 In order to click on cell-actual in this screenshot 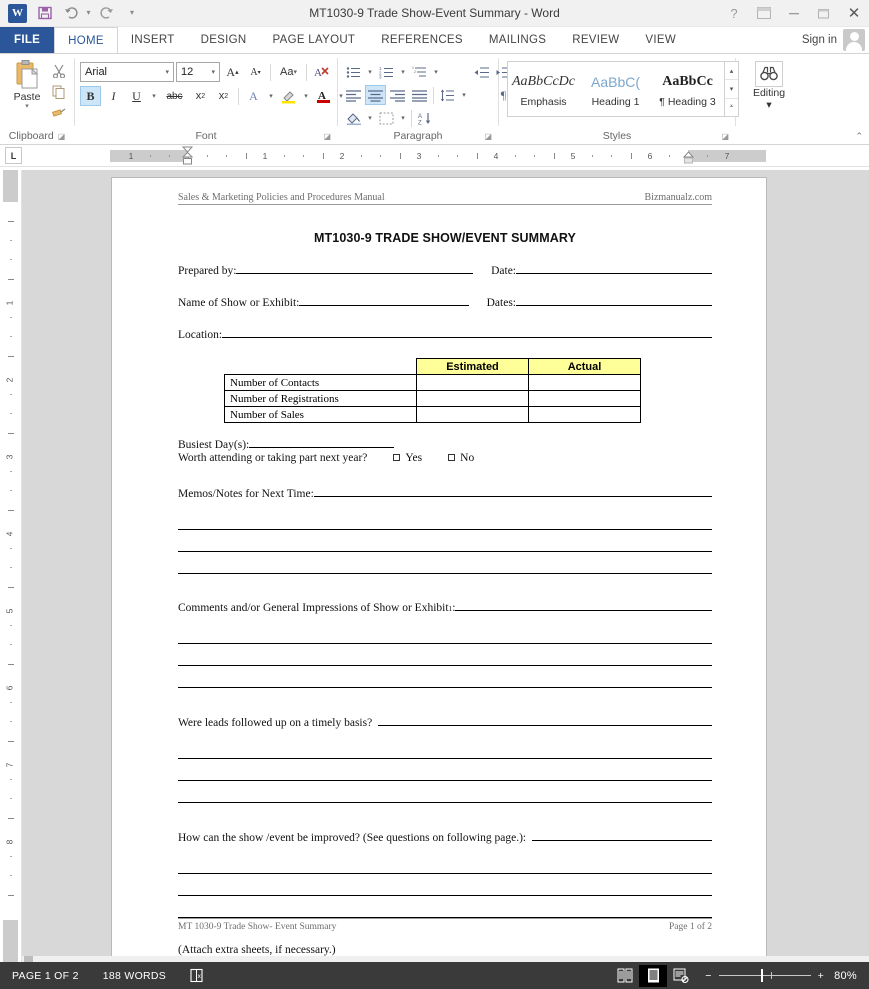, I will do `click(584, 398)`.